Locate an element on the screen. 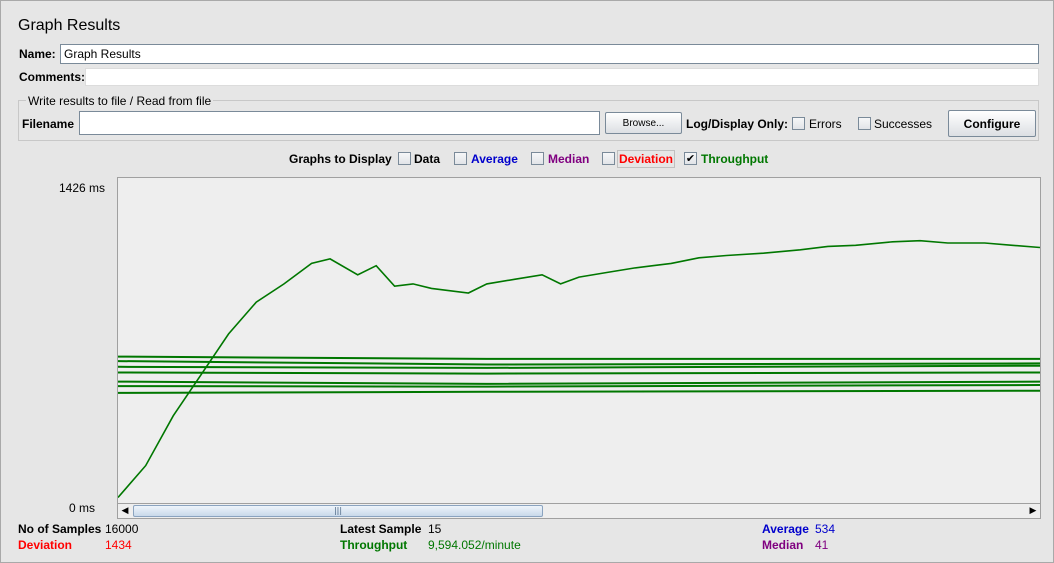 This screenshot has width=1054, height=563. average-stat-value: 534 is located at coordinates (825, 529).